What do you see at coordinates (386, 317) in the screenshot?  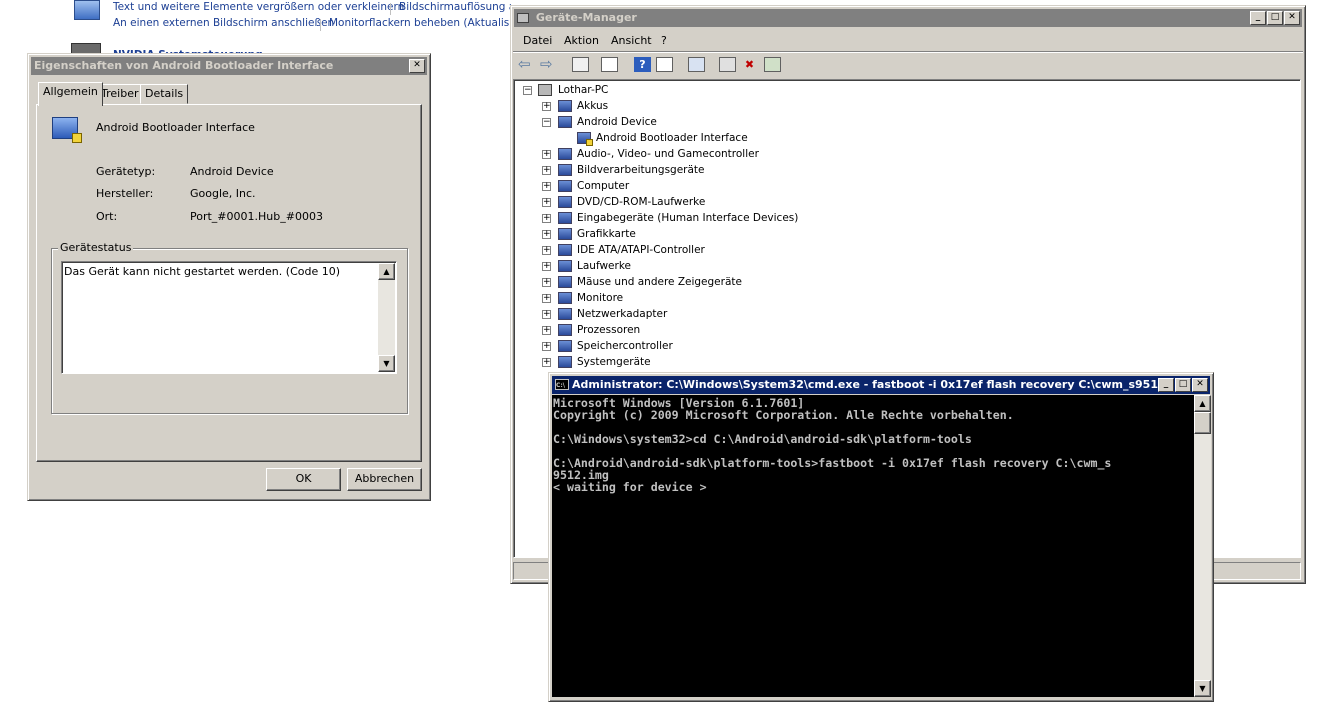 I see `status-scrollbar: ▲ ▼` at bounding box center [386, 317].